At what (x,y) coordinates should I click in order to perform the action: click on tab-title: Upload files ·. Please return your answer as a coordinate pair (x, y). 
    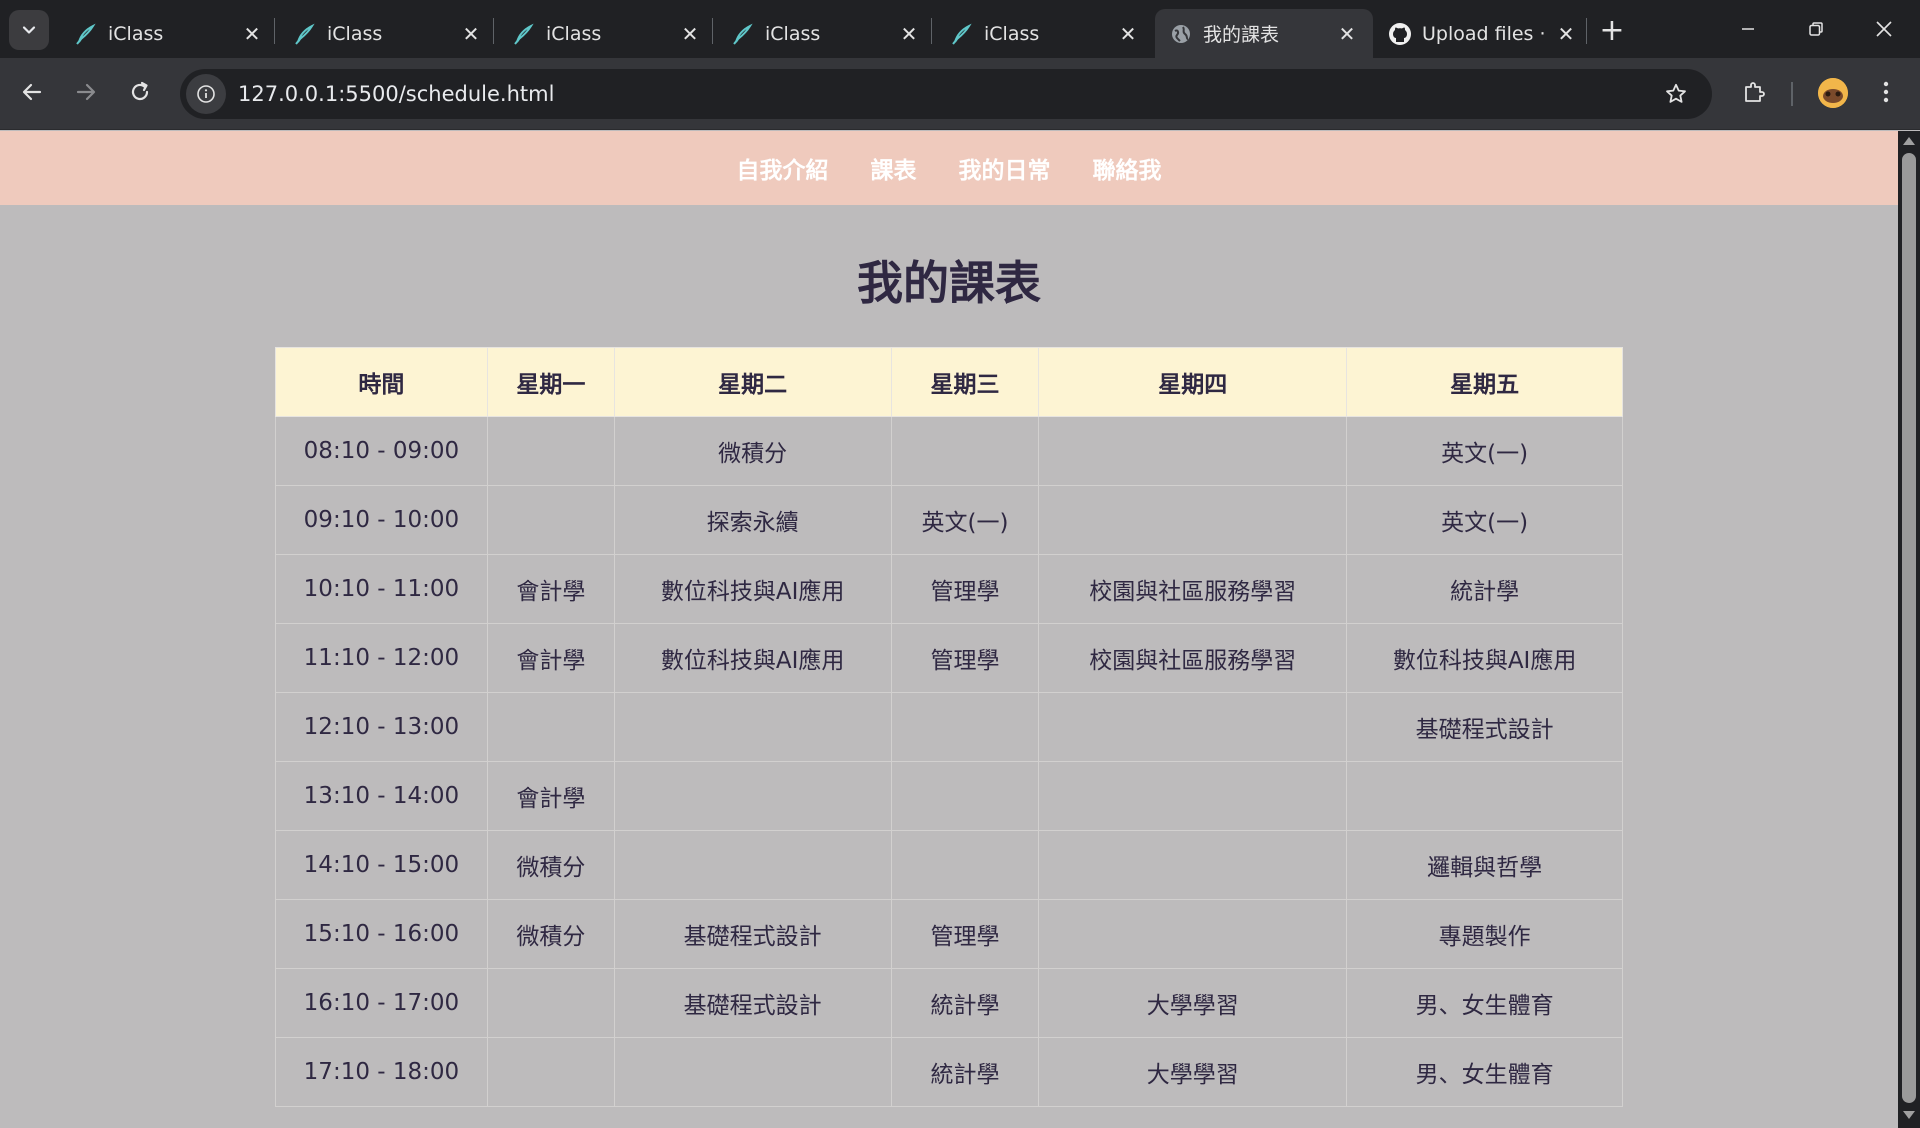
    Looking at the image, I should click on (1484, 33).